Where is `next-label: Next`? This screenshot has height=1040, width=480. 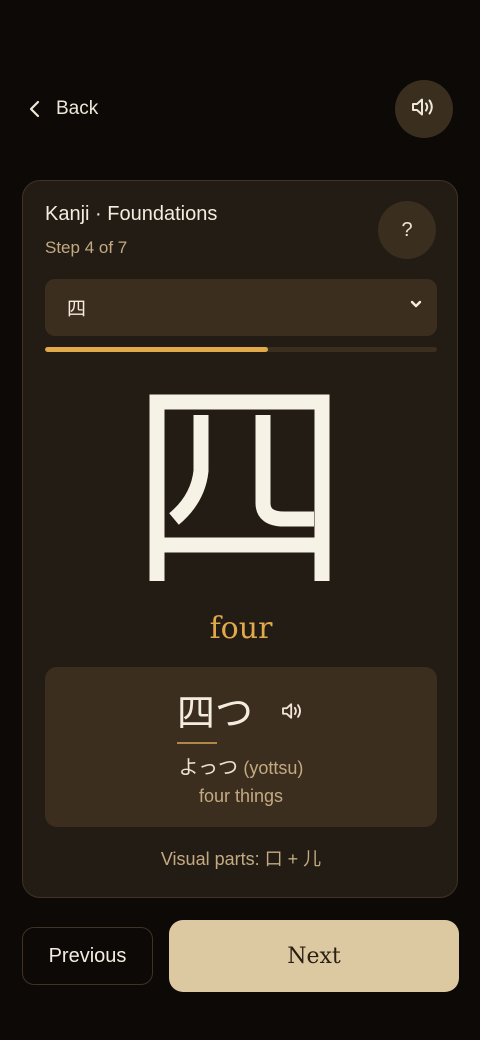
next-label: Next is located at coordinates (314, 956).